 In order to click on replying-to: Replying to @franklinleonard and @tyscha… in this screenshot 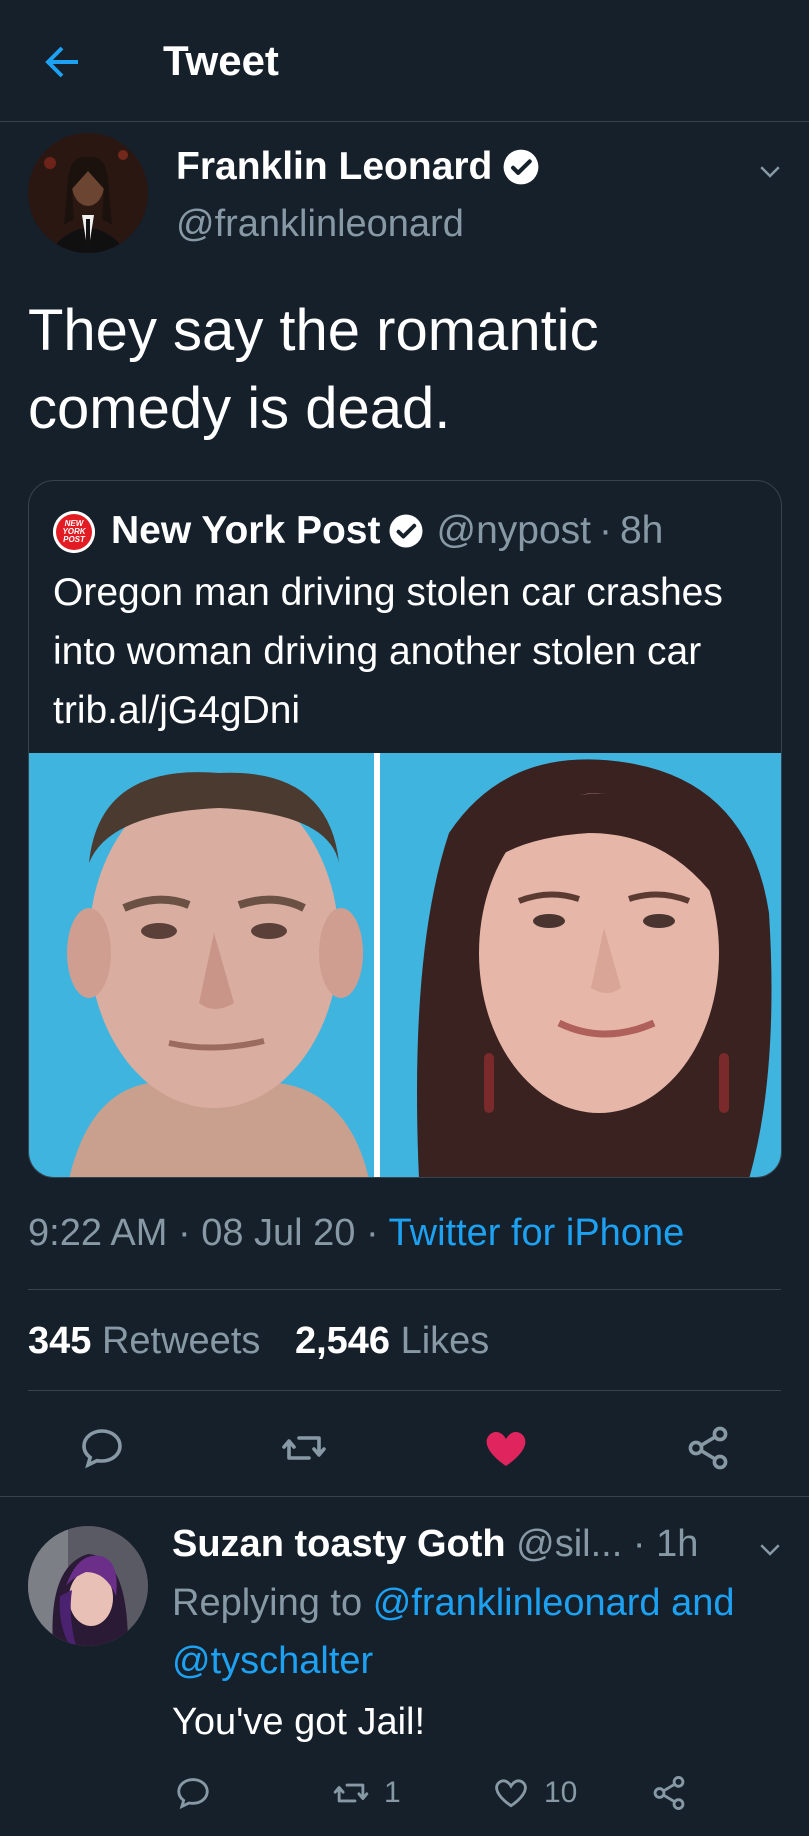, I will do `click(472, 1632)`.